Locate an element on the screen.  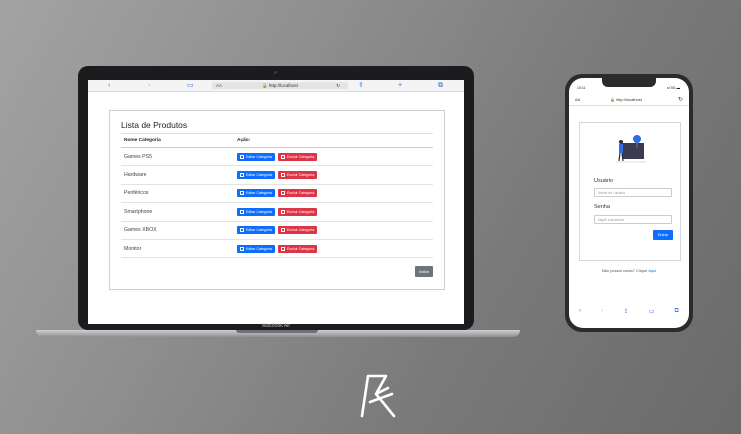
password-label: Senha is located at coordinates (602, 207).